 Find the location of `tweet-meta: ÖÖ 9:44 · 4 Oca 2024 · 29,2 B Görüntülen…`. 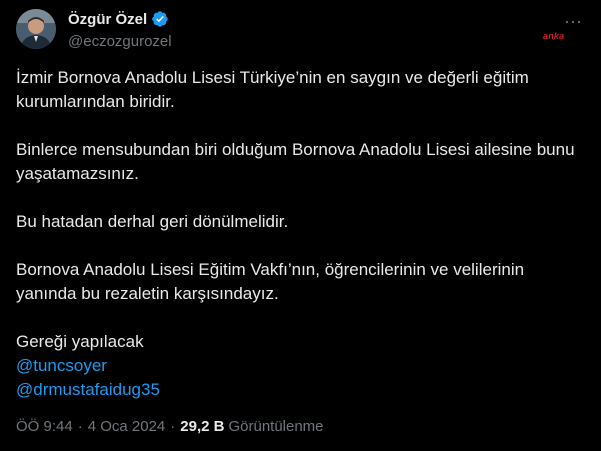

tweet-meta: ÖÖ 9:44 · 4 Oca 2024 · 29,2 B Görüntülen… is located at coordinates (170, 426).